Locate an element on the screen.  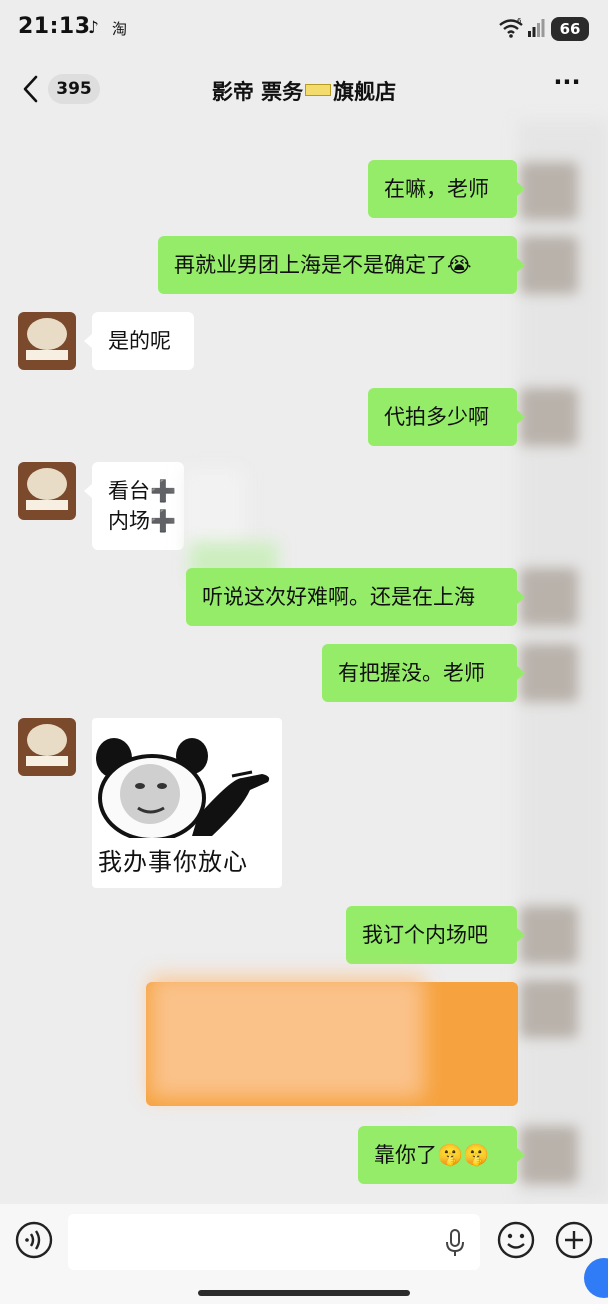
wifi-icon: 6 is located at coordinates (511, 27).